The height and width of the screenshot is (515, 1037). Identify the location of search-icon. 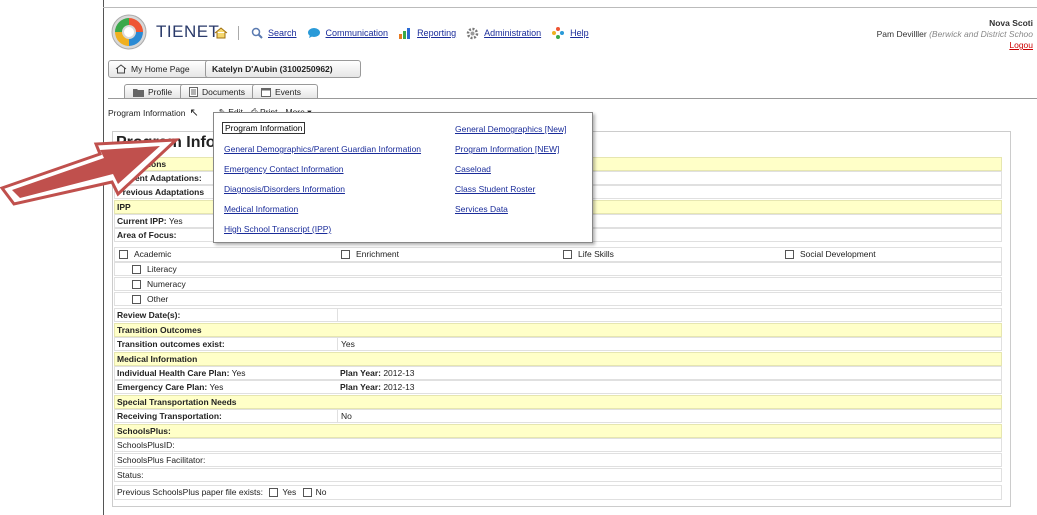
(257, 33).